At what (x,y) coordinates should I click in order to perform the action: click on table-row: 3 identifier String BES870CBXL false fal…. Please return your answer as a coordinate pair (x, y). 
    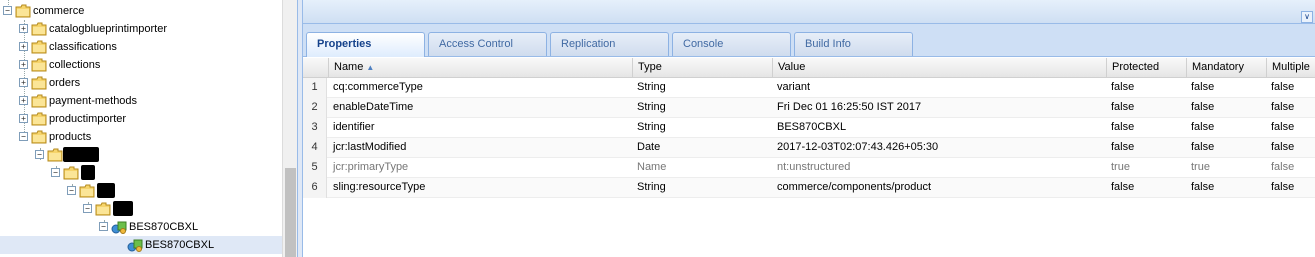
    Looking at the image, I should click on (809, 128).